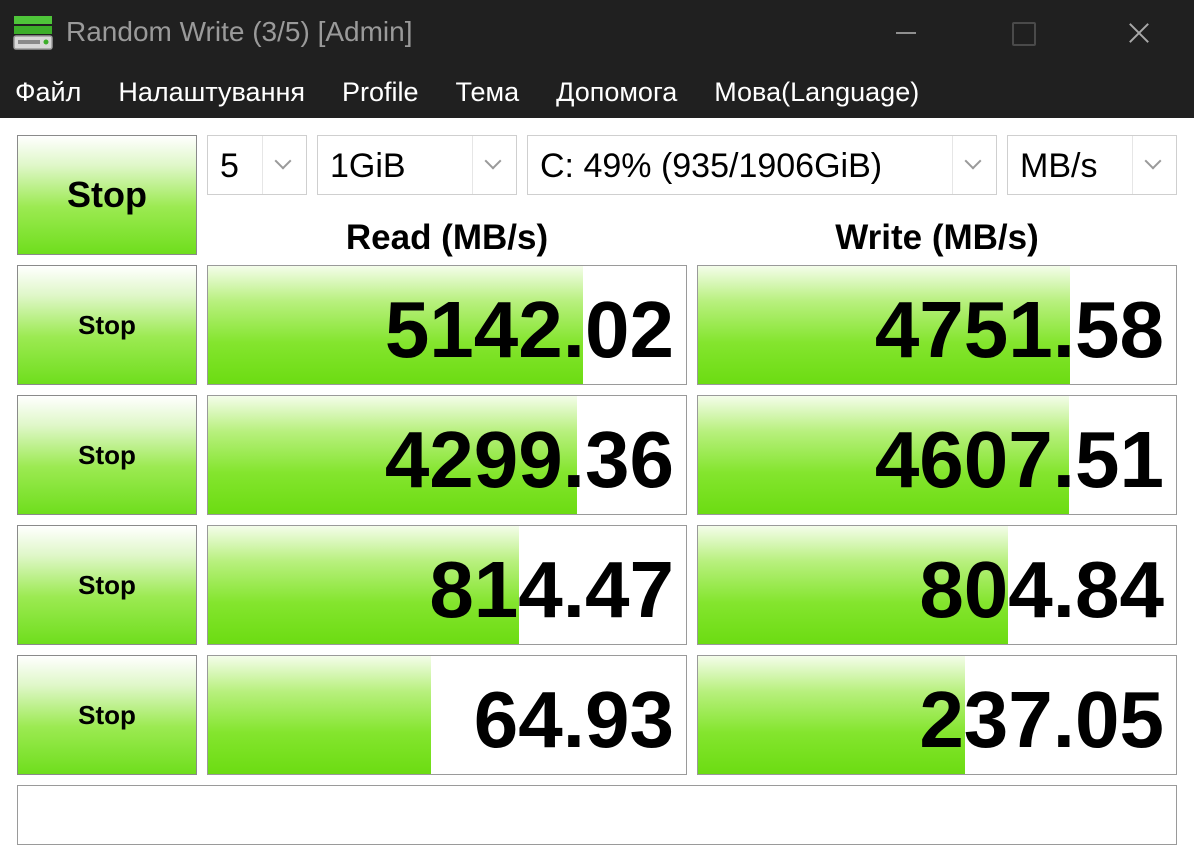  Describe the element at coordinates (48, 92) in the screenshot. I see `menu-file: Файл` at that location.